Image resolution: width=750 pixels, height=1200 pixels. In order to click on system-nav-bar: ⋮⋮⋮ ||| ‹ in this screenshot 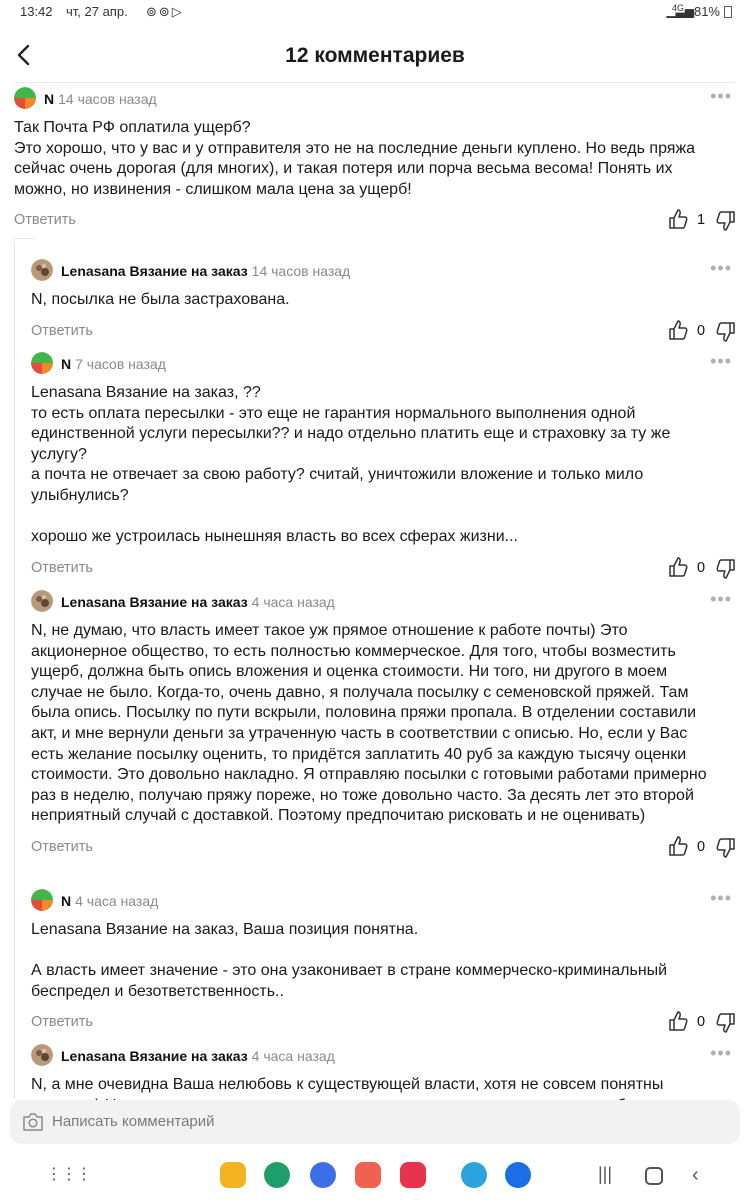, I will do `click(375, 1177)`.